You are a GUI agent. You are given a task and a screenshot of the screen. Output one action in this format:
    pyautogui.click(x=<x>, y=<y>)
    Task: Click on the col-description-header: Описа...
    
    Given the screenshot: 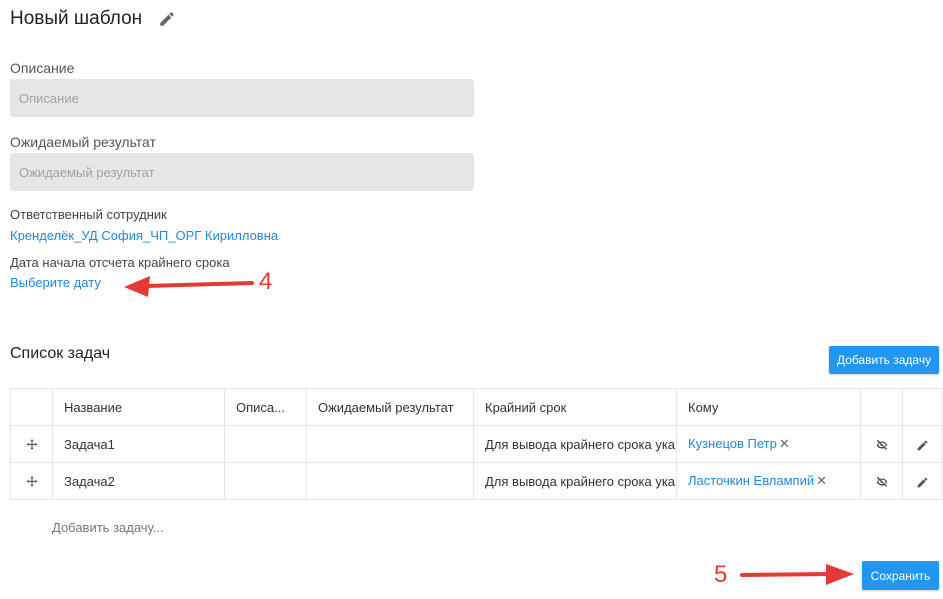 What is the action you would take?
    pyautogui.click(x=265, y=407)
    